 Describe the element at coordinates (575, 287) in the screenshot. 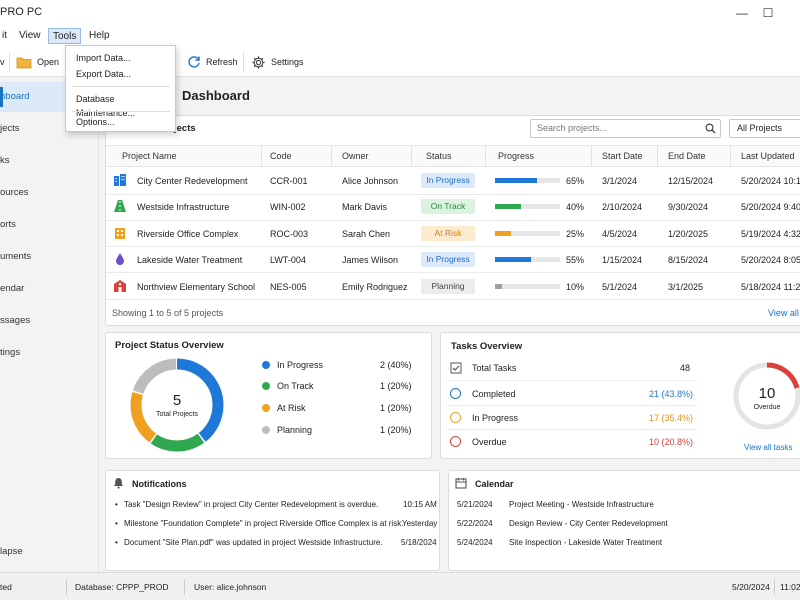

I see `progress-percent: 10%` at that location.